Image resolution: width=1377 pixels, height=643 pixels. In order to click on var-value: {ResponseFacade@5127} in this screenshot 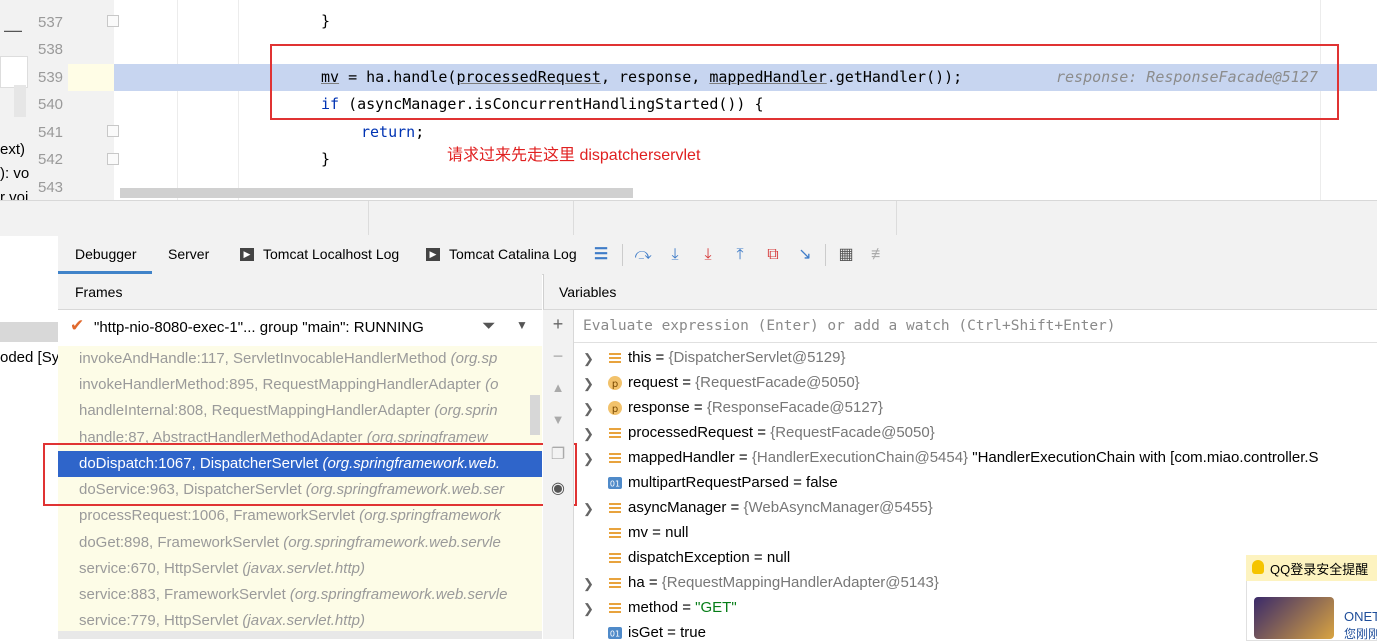, I will do `click(795, 407)`.